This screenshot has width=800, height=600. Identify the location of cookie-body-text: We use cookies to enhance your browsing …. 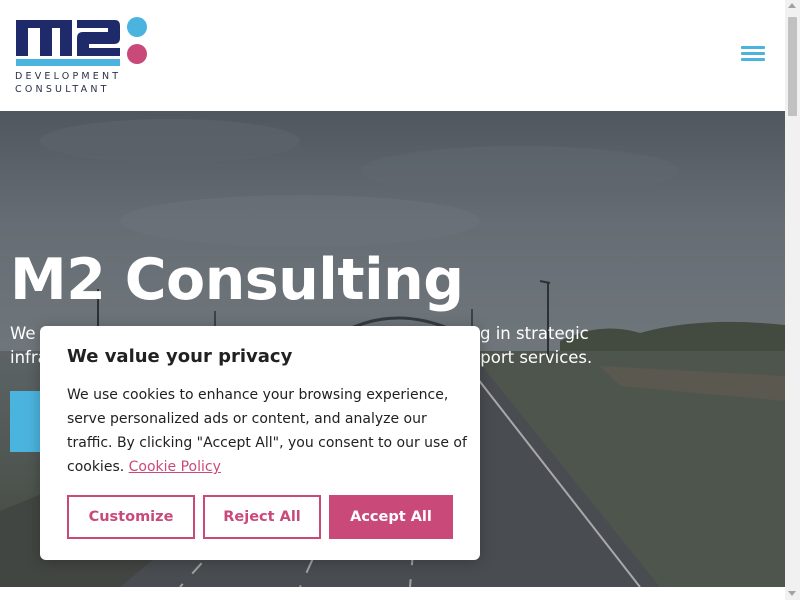
(267, 431).